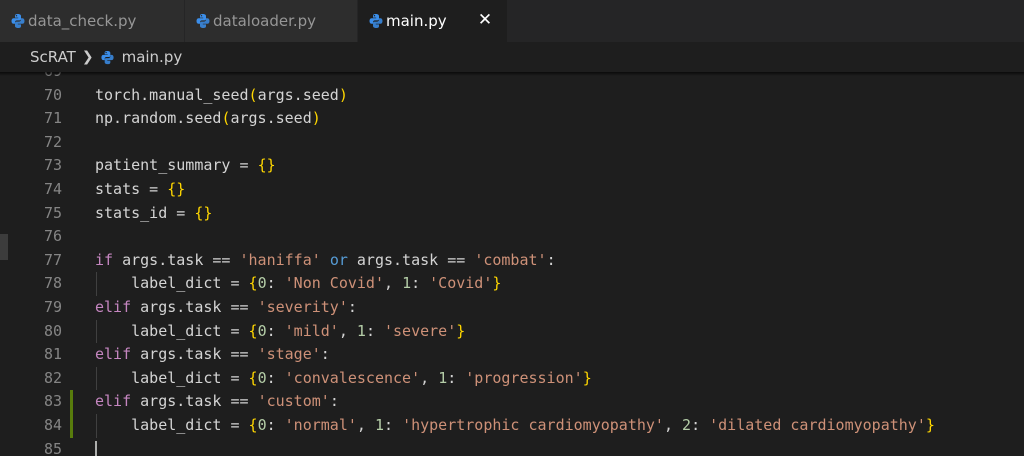 Image resolution: width=1024 pixels, height=456 pixels. Describe the element at coordinates (52, 425) in the screenshot. I see `line-number: 84` at that location.